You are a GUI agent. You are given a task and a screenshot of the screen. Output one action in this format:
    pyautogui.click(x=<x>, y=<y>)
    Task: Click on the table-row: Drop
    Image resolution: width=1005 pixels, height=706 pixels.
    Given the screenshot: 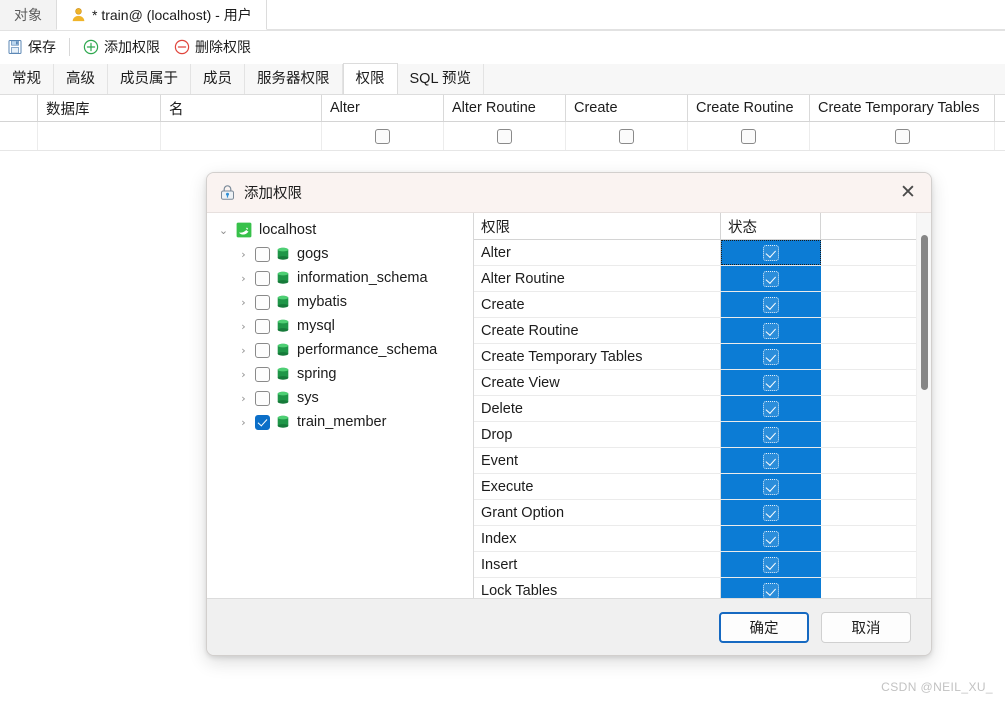 What is the action you would take?
    pyautogui.click(x=702, y=435)
    